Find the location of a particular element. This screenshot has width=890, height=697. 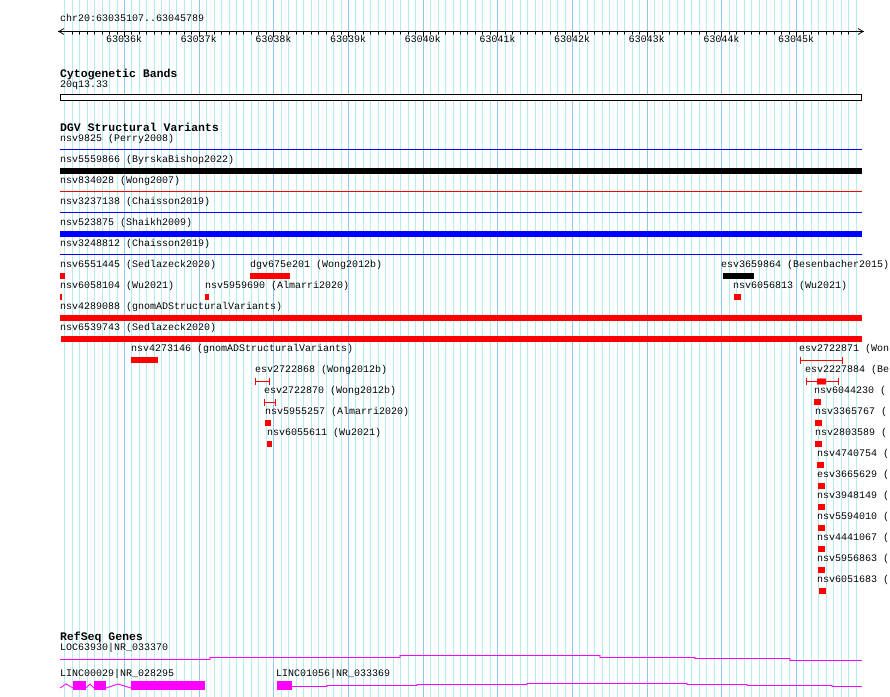

feature-label: LOC63930|NR_033370 is located at coordinates (114, 649).